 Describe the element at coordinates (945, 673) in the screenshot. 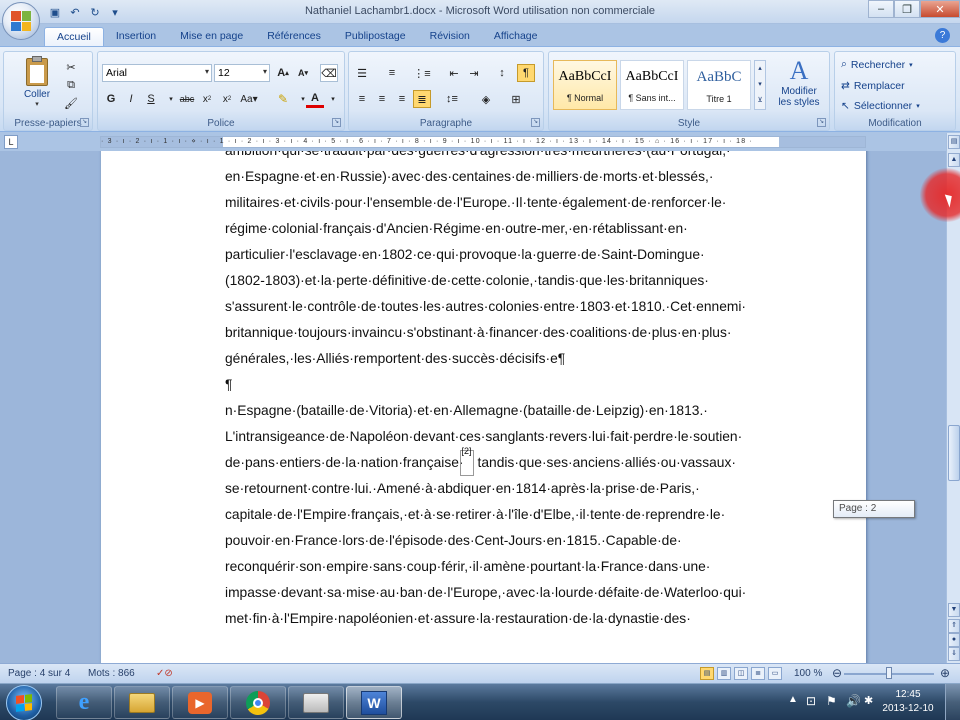

I see `zoom-in-icon: ⊕` at that location.